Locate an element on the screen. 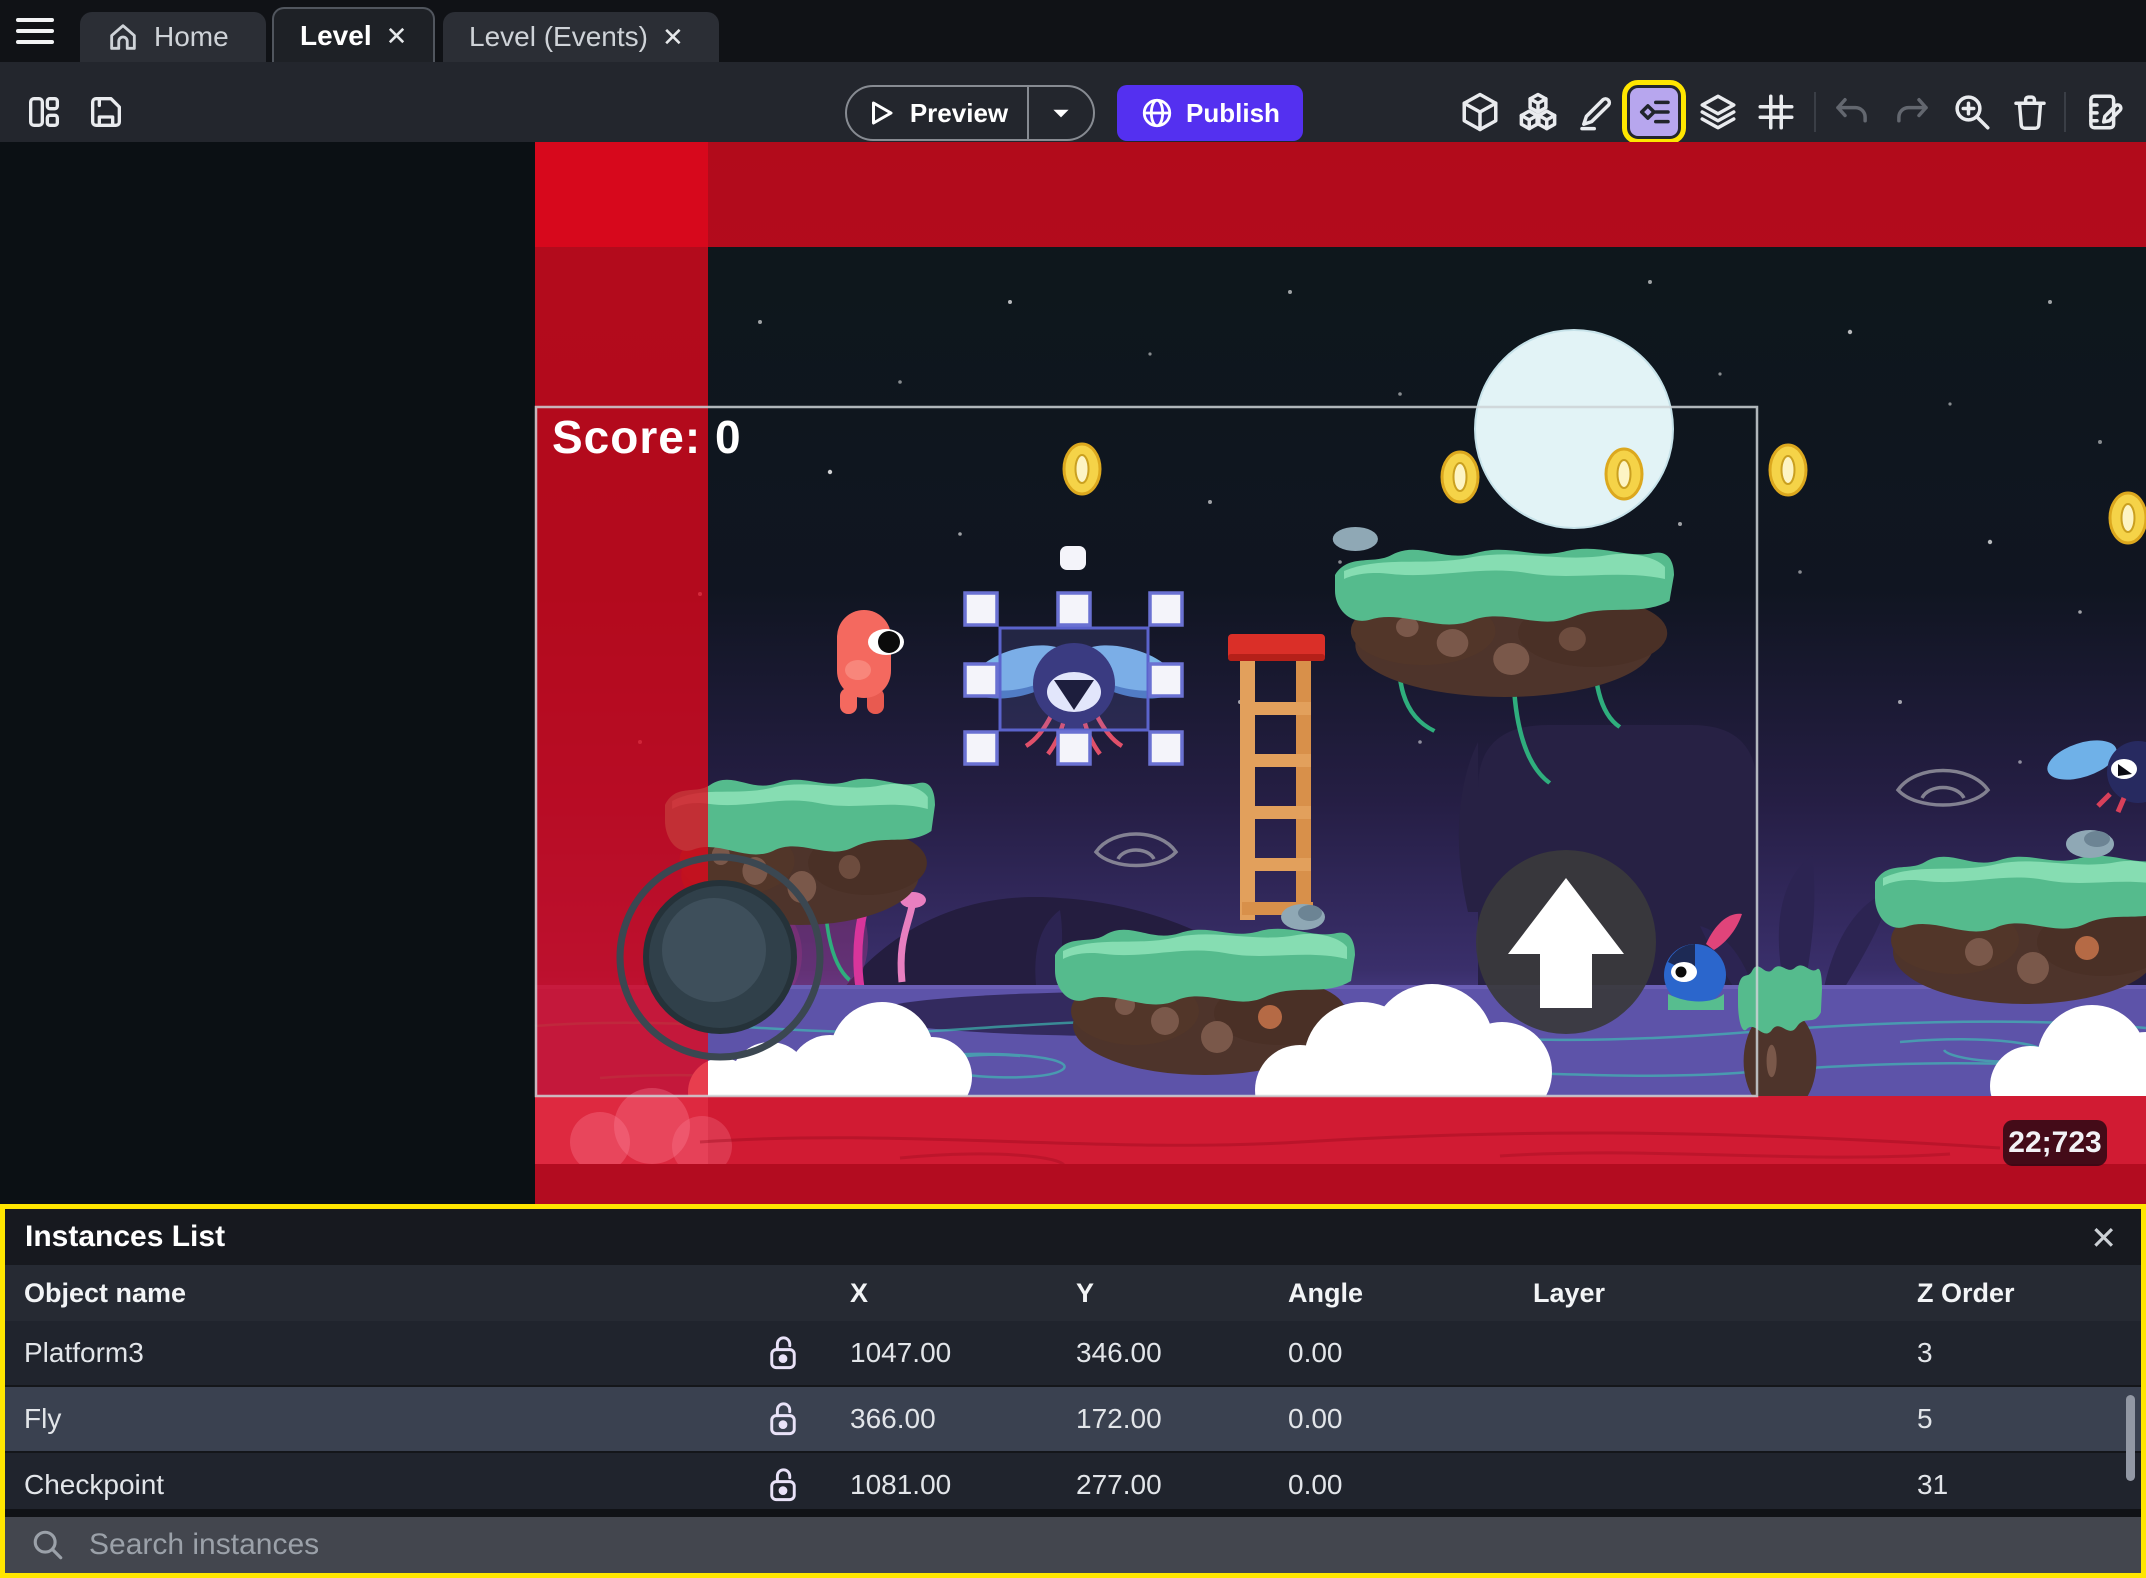 The image size is (2146, 1578). tab-level-events-close-icon: ✕ is located at coordinates (673, 37).